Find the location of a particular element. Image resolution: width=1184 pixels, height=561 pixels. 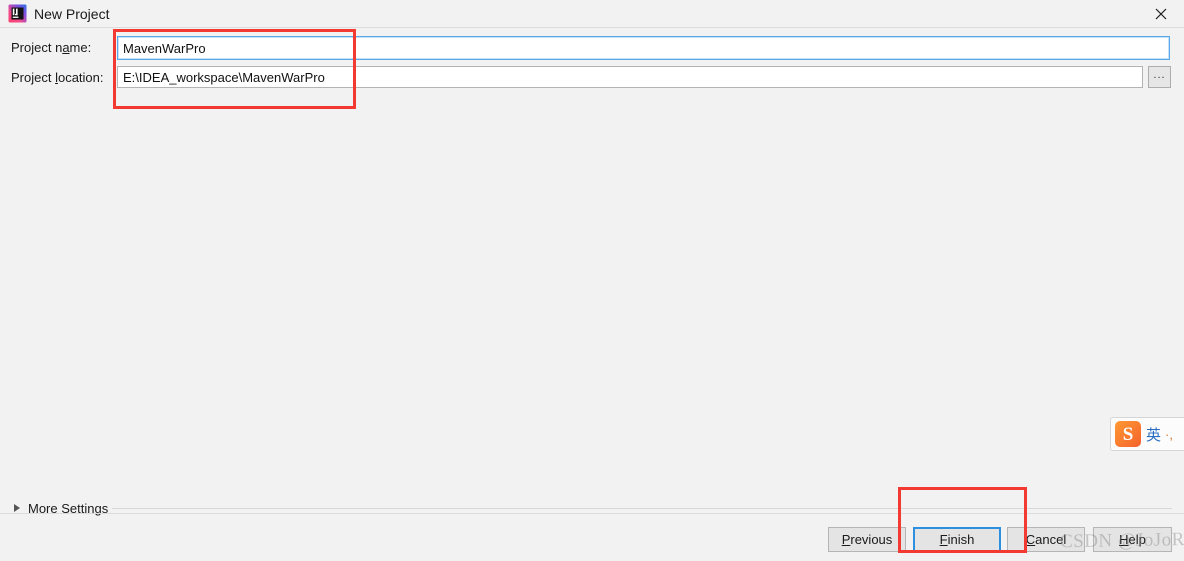

project-location-label-post: ocation: is located at coordinates (80, 77).